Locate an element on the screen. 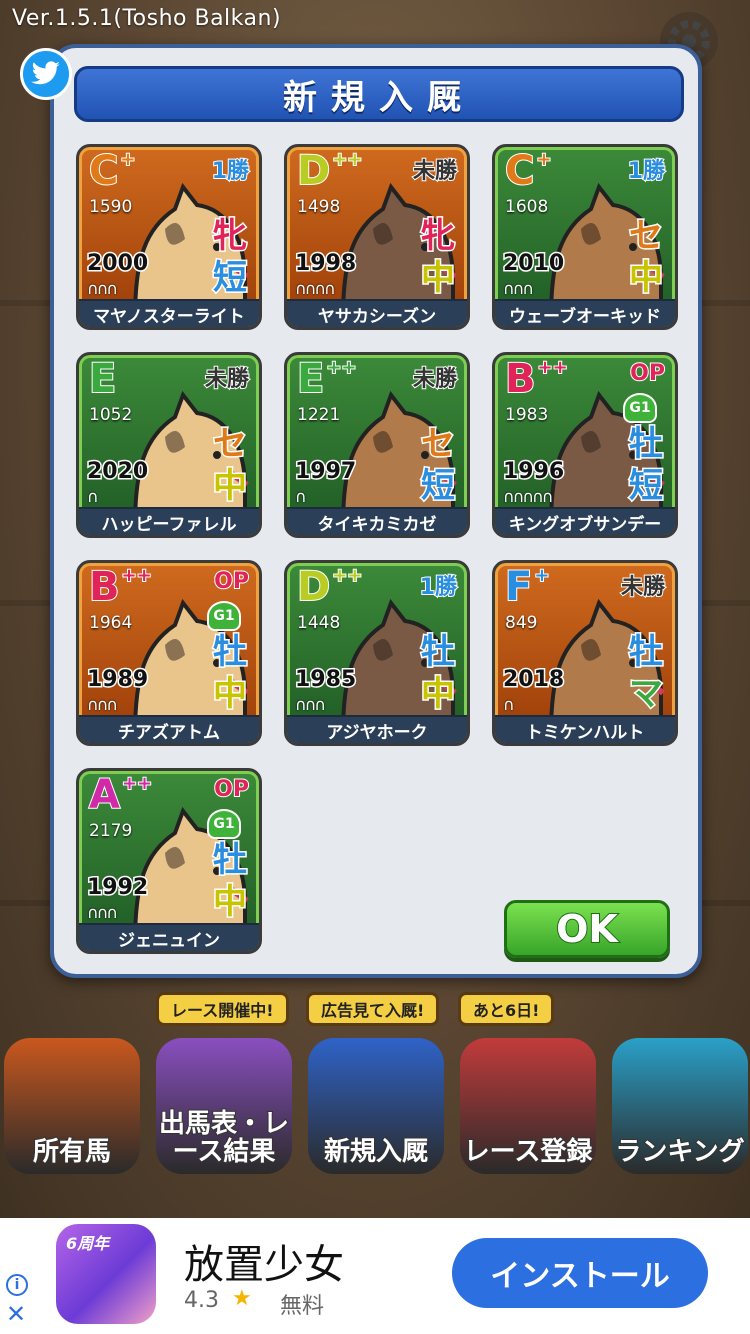  install-button: インストール is located at coordinates (580, 1273).